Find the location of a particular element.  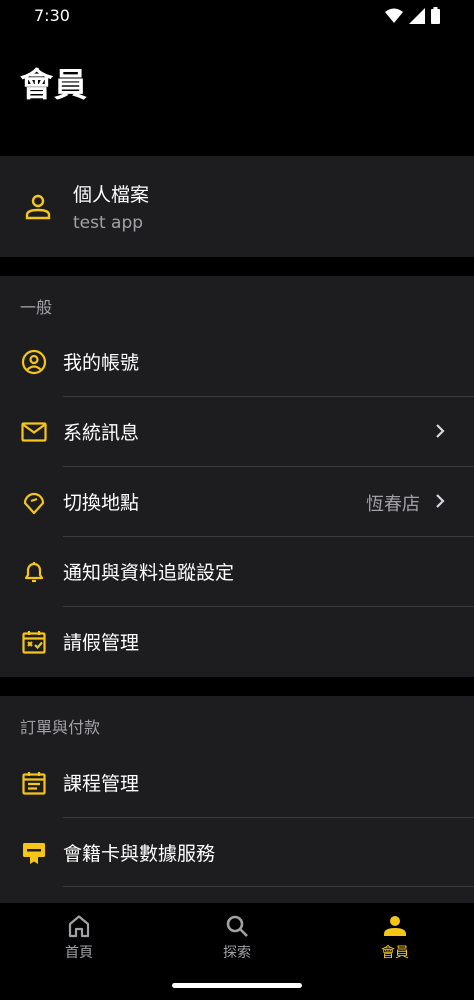

menu-label: 請假管理 is located at coordinates (101, 643).